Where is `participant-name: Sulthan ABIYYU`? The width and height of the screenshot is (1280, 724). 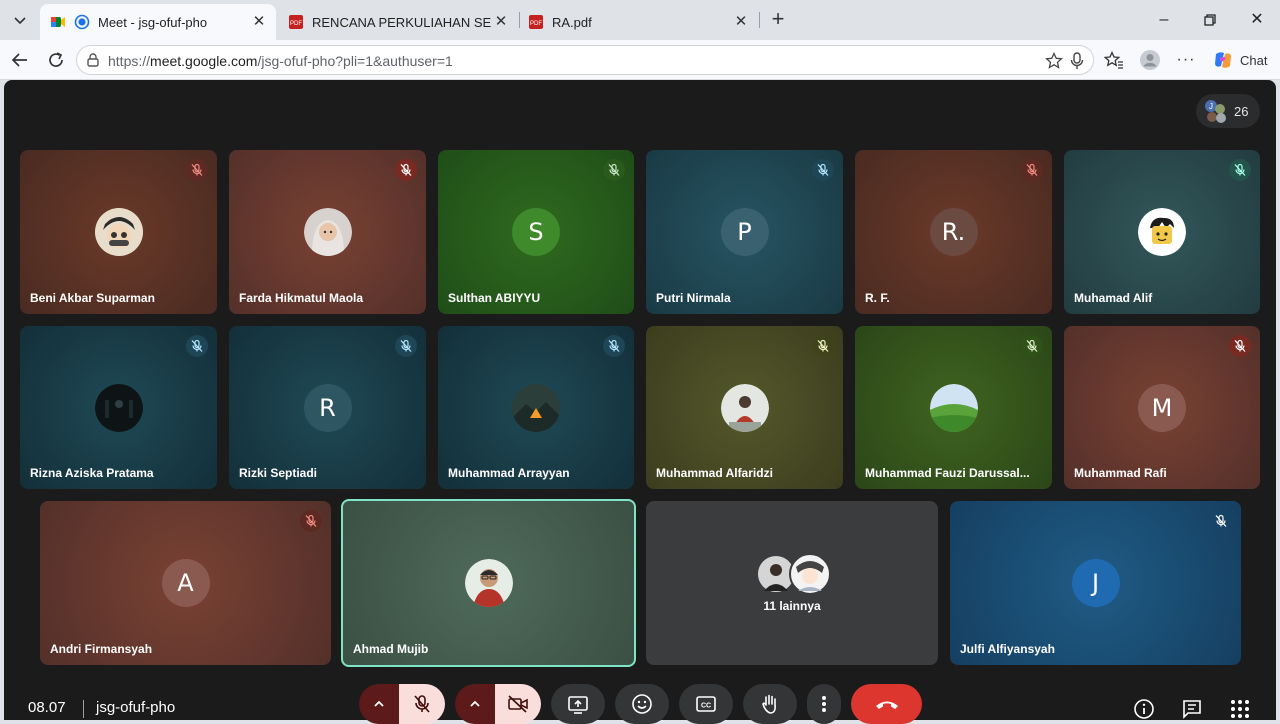 participant-name: Sulthan ABIYYU is located at coordinates (494, 298).